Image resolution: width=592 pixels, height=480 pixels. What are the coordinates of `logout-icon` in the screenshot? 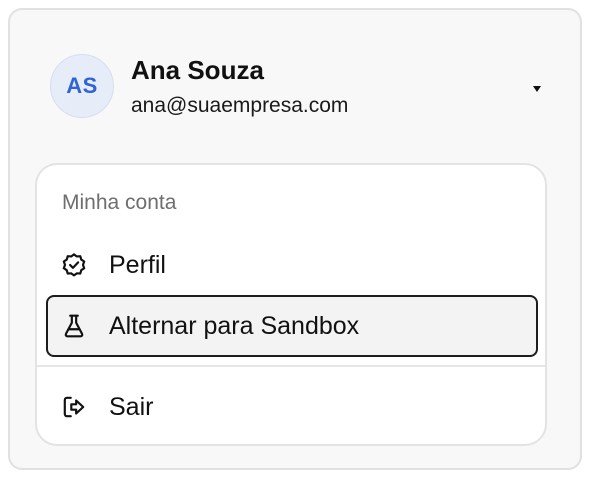 It's located at (74, 407).